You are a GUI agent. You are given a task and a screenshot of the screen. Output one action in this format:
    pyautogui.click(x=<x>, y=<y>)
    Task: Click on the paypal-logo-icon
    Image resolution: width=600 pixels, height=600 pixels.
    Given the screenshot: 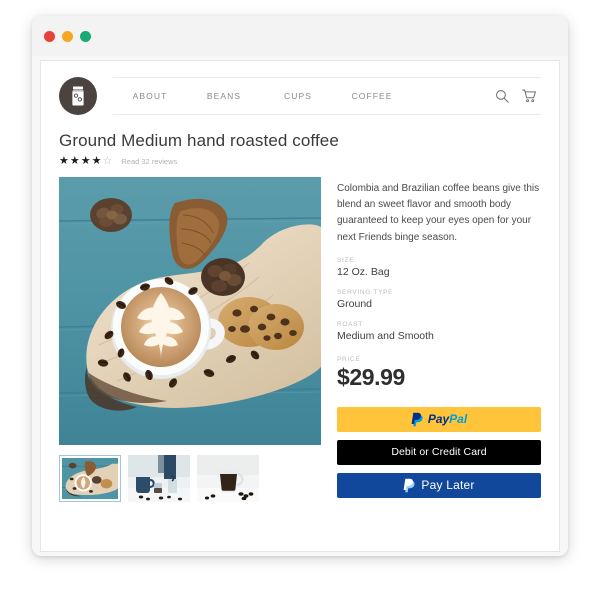 What is the action you would take?
    pyautogui.click(x=417, y=419)
    